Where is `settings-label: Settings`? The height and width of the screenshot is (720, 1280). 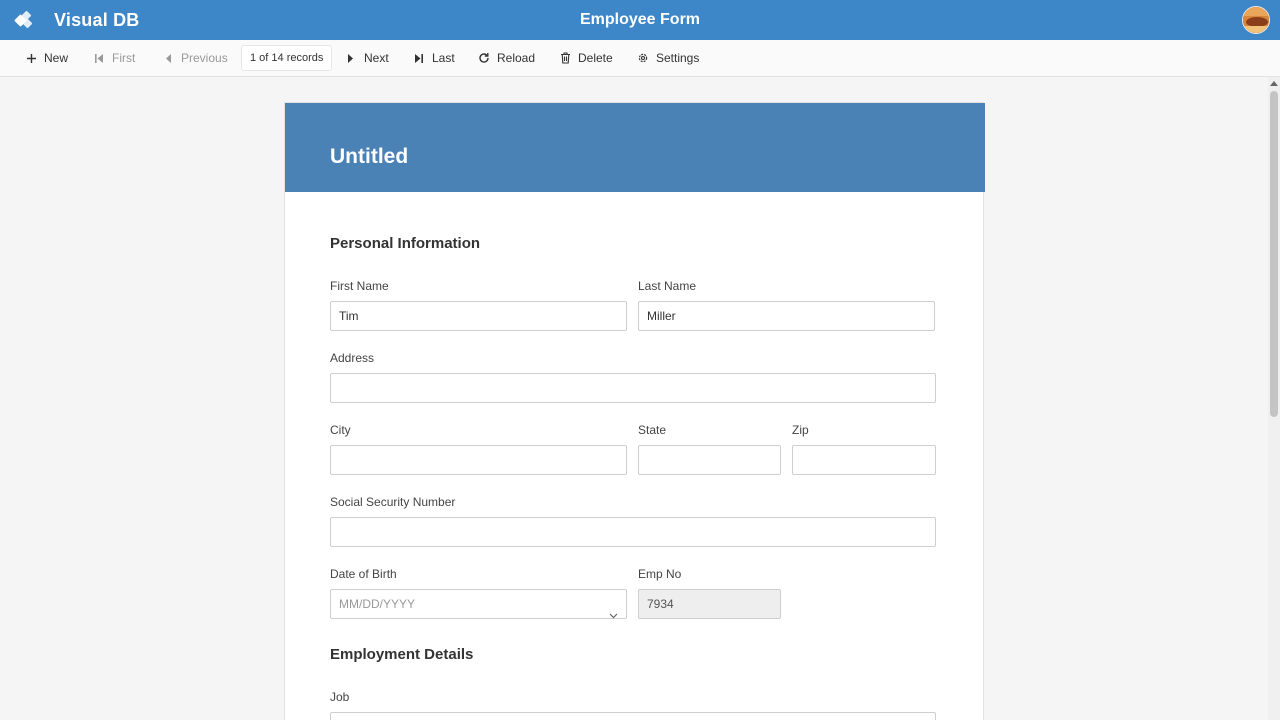 settings-label: Settings is located at coordinates (678, 58).